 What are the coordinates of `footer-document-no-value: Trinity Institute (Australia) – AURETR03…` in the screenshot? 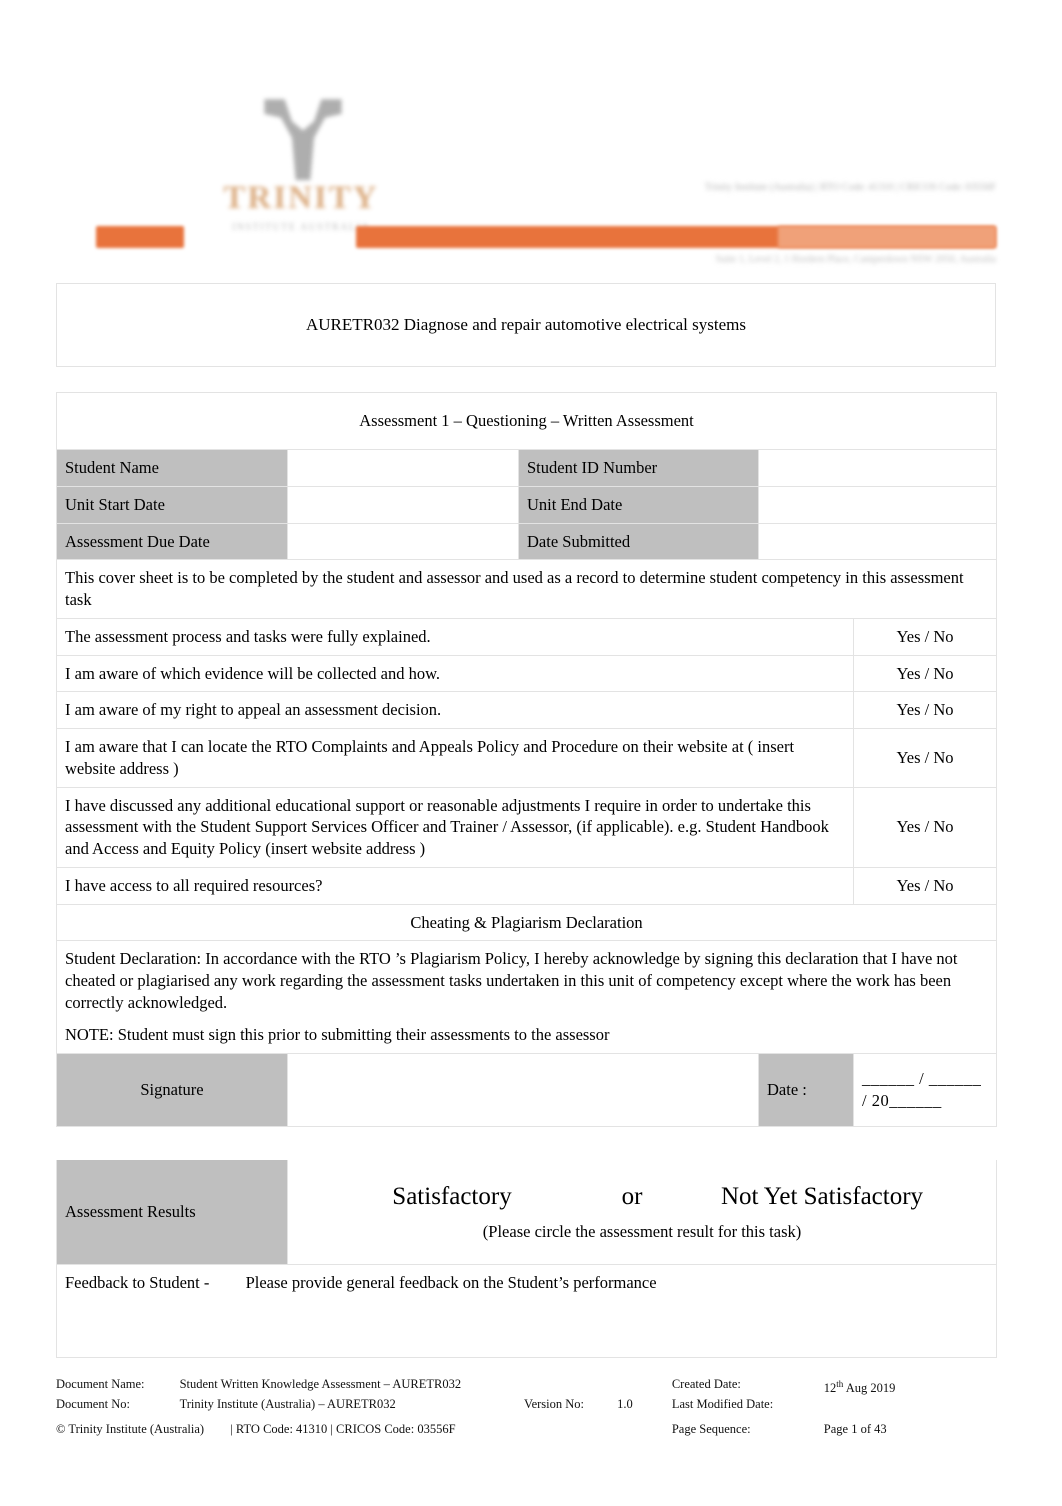 It's located at (287, 1404).